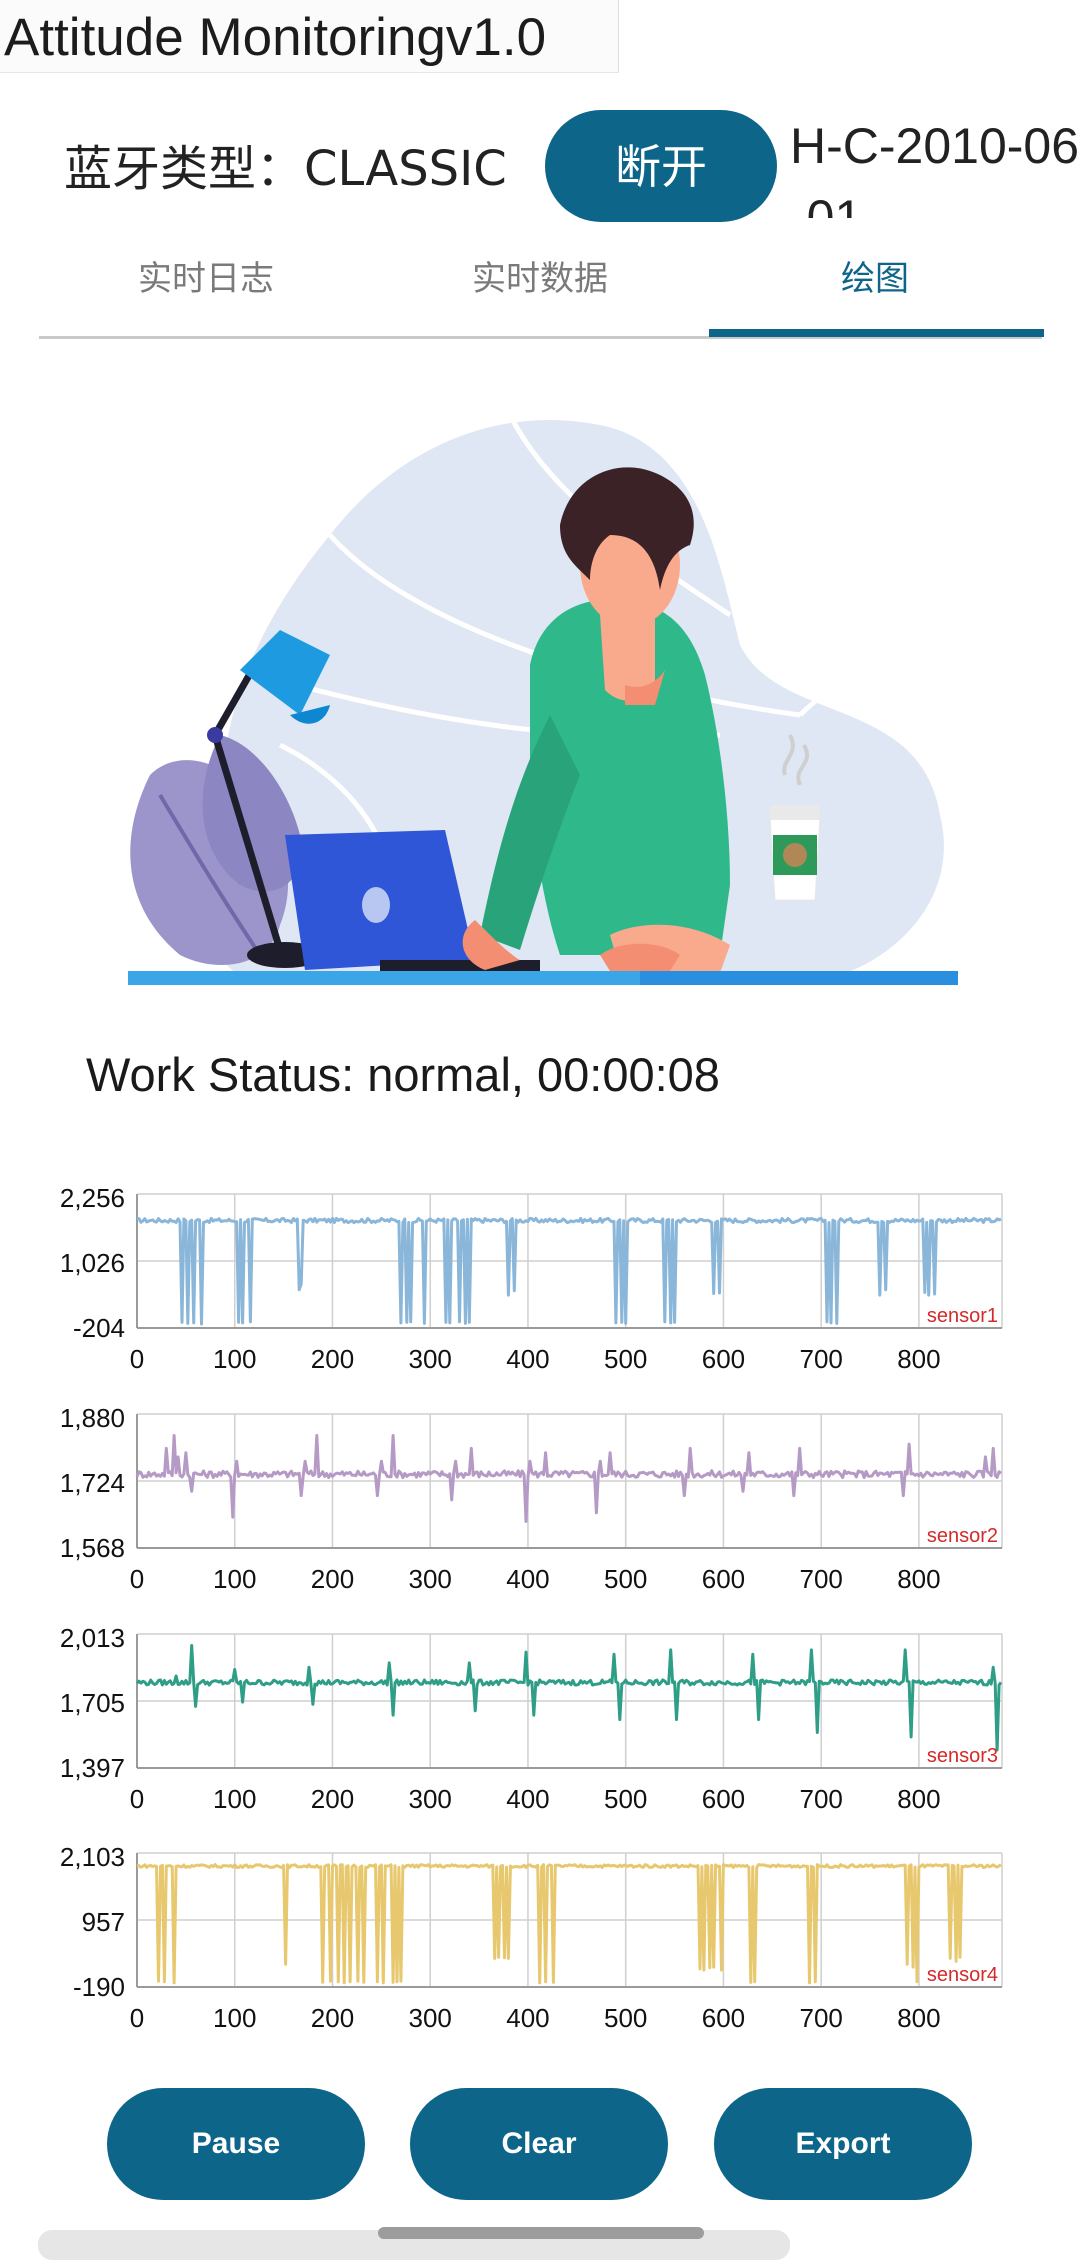 This screenshot has height=2260, width=1080. I want to click on series-label-sensor3: sensor3, so click(962, 1756).